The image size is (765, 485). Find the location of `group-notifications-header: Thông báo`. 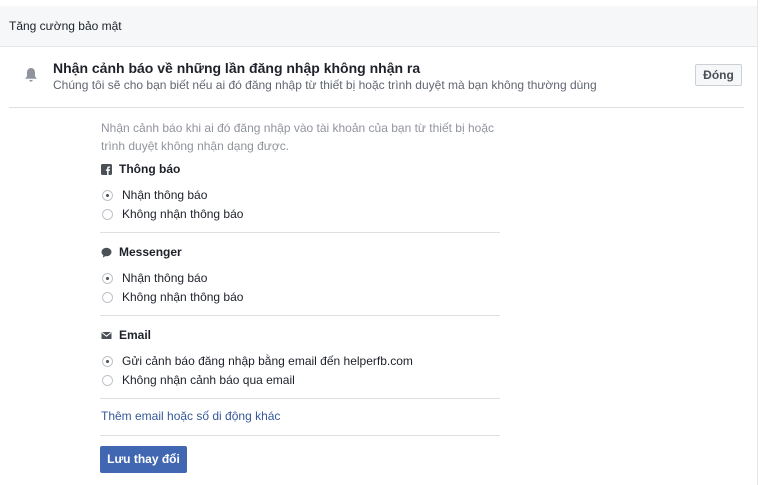

group-notifications-header: Thông báo is located at coordinates (140, 169).